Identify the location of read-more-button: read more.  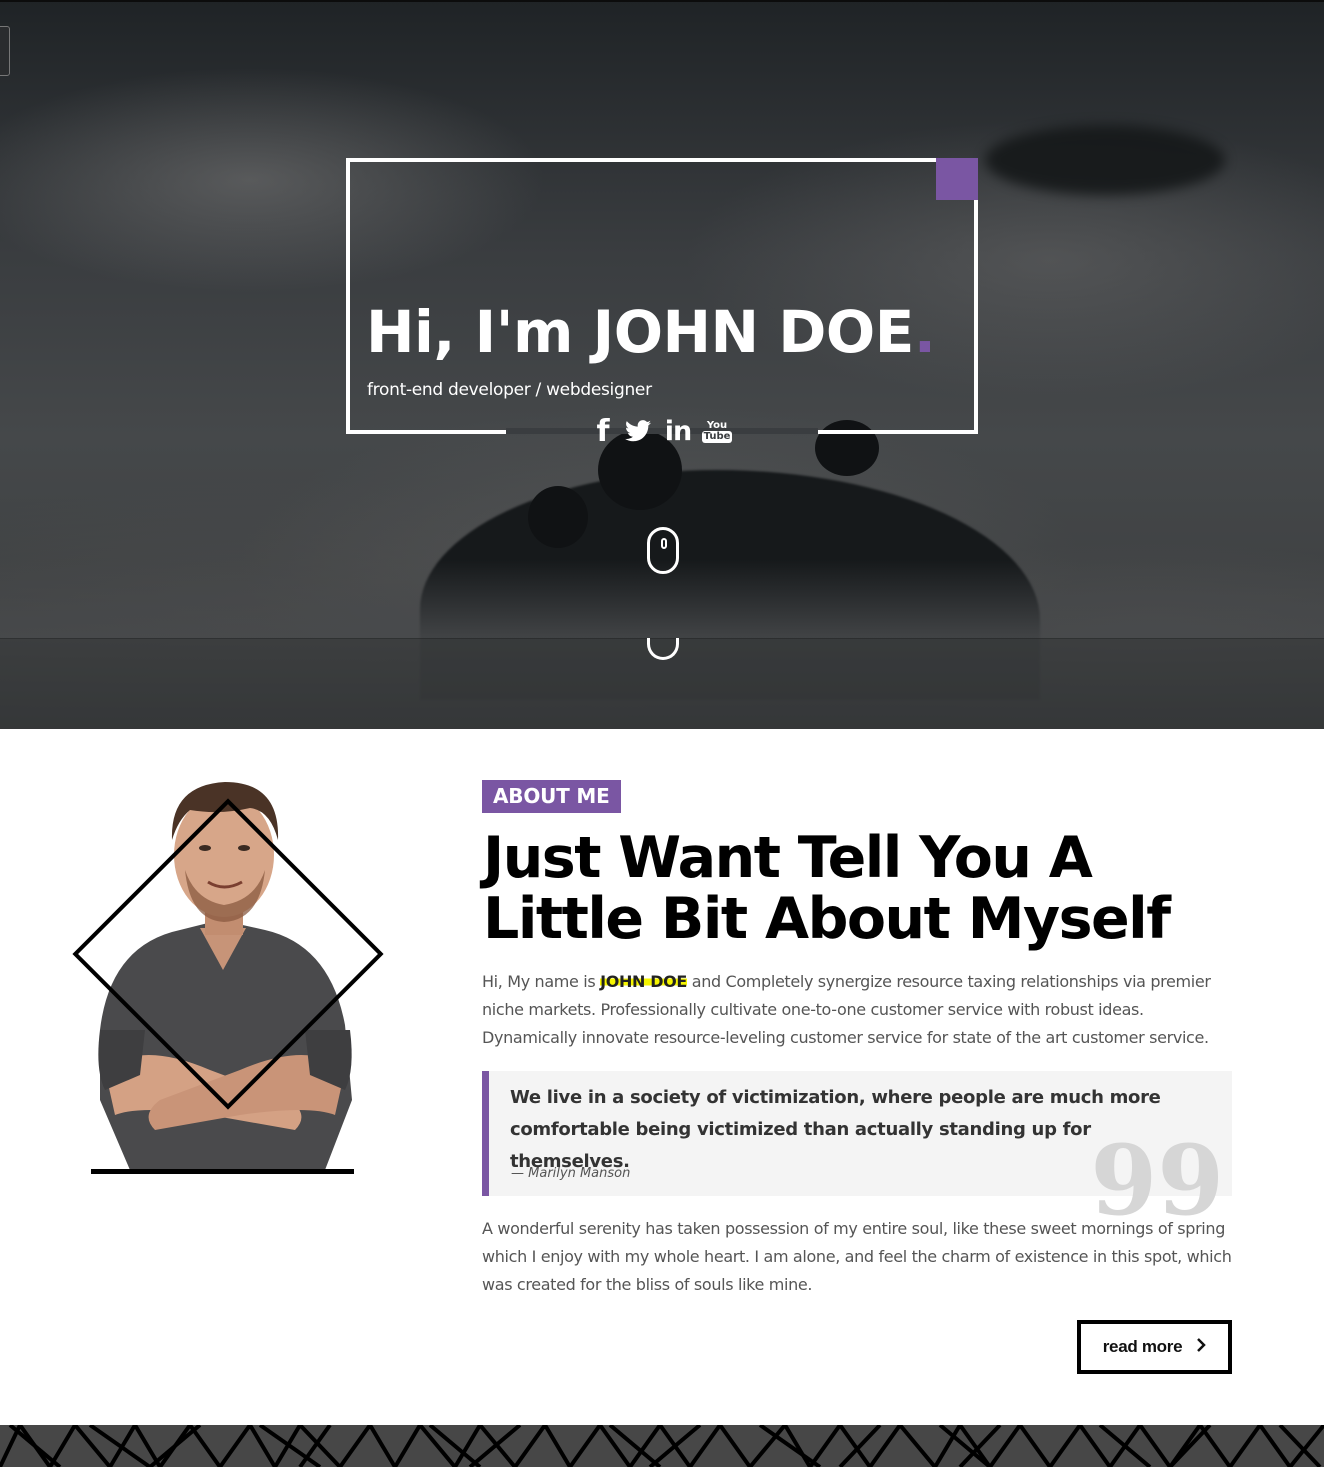
(1154, 1347).